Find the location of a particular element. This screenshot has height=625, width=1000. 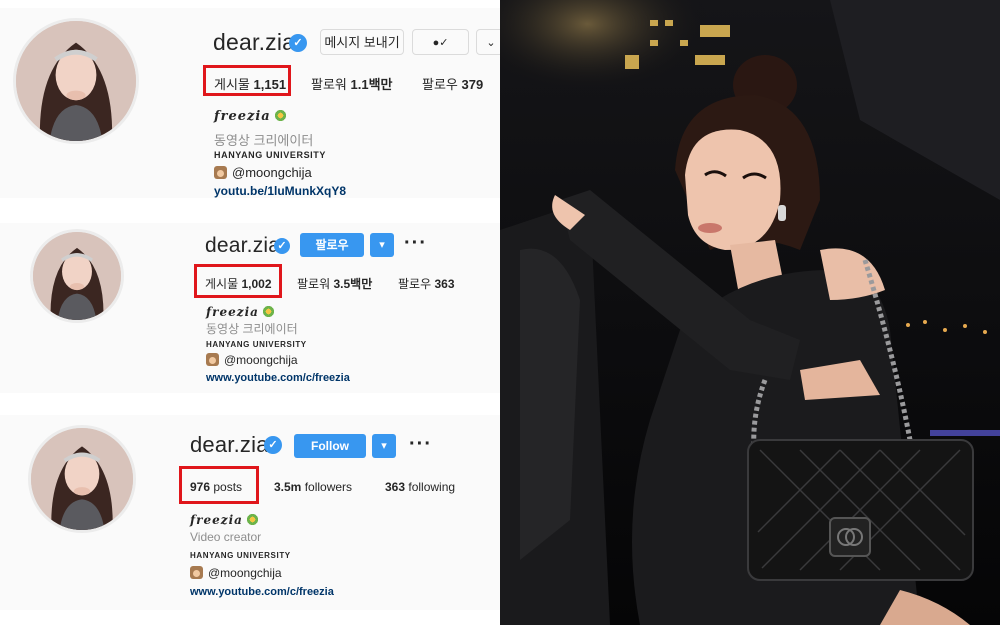

following-count: 팔로우 363 is located at coordinates (426, 283).